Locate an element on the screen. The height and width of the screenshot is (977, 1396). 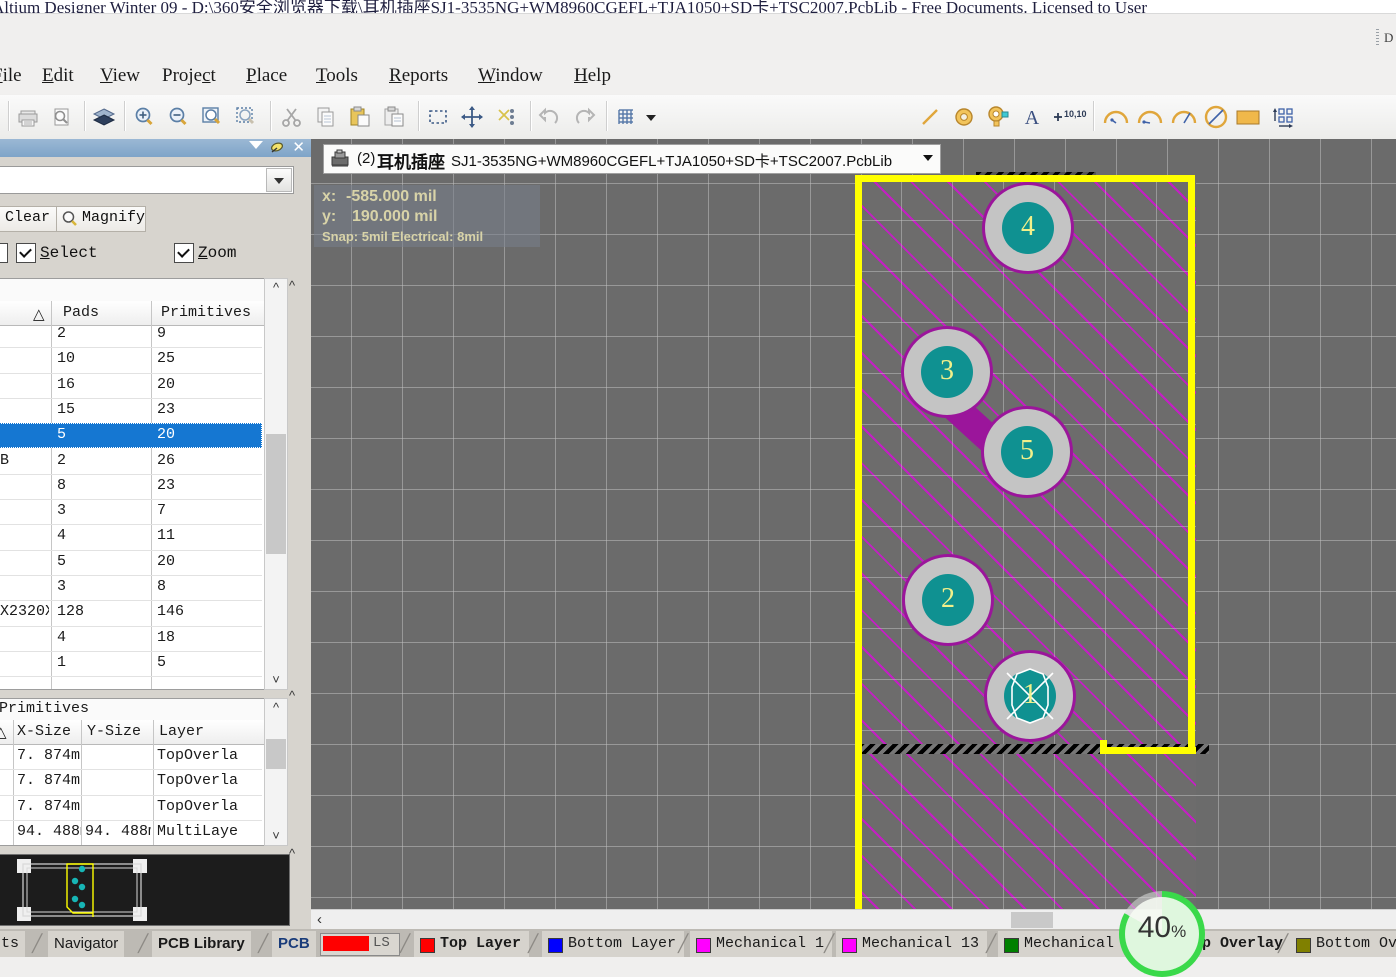
table-cell-pads: 2 is located at coordinates (102, 333).